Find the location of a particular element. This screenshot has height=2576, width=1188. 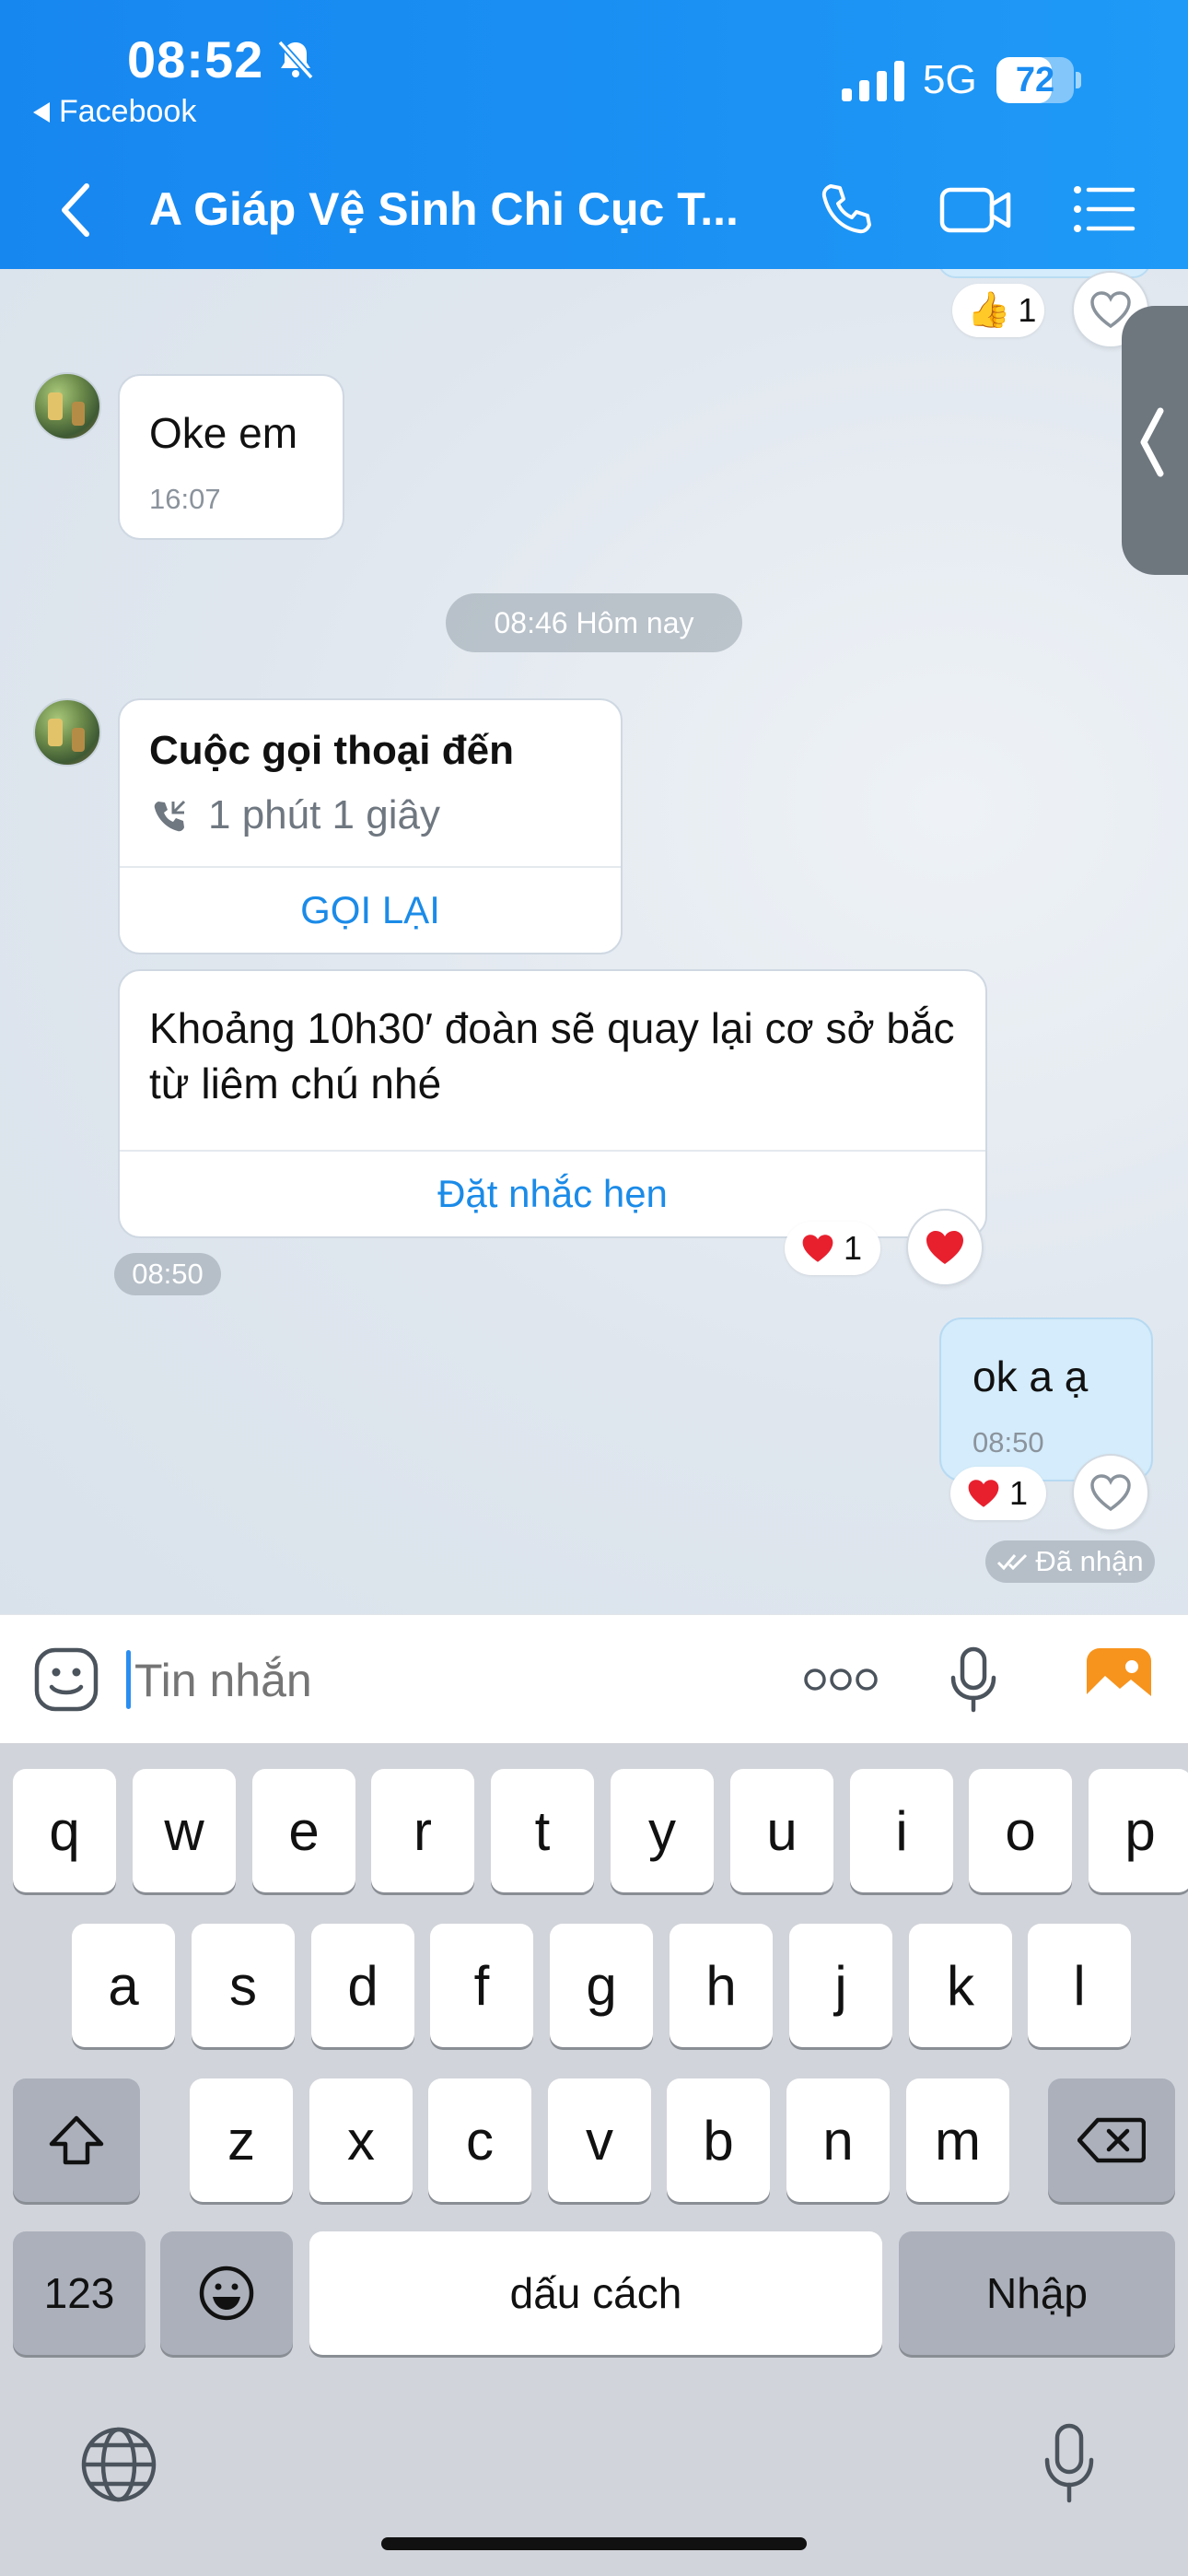

date-divider: 08:46 Hôm nay is located at coordinates (594, 622).